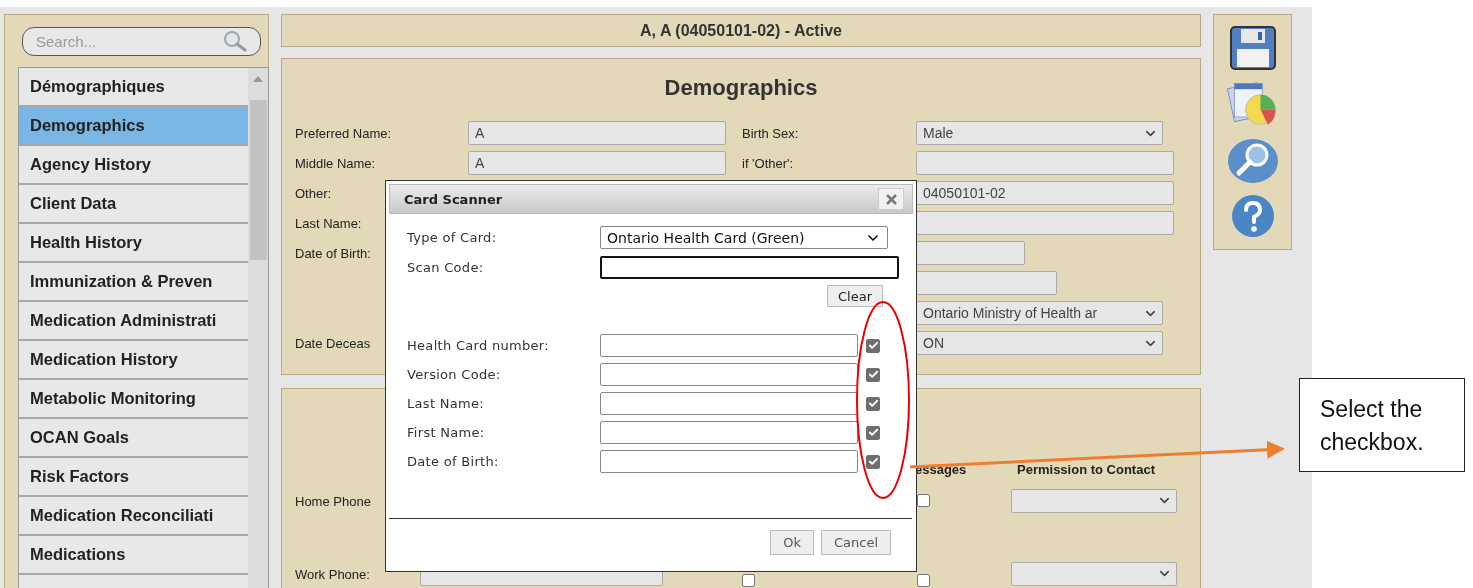 The width and height of the screenshot is (1473, 588). Describe the element at coordinates (792, 542) in the screenshot. I see `ok-button: Ok` at that location.